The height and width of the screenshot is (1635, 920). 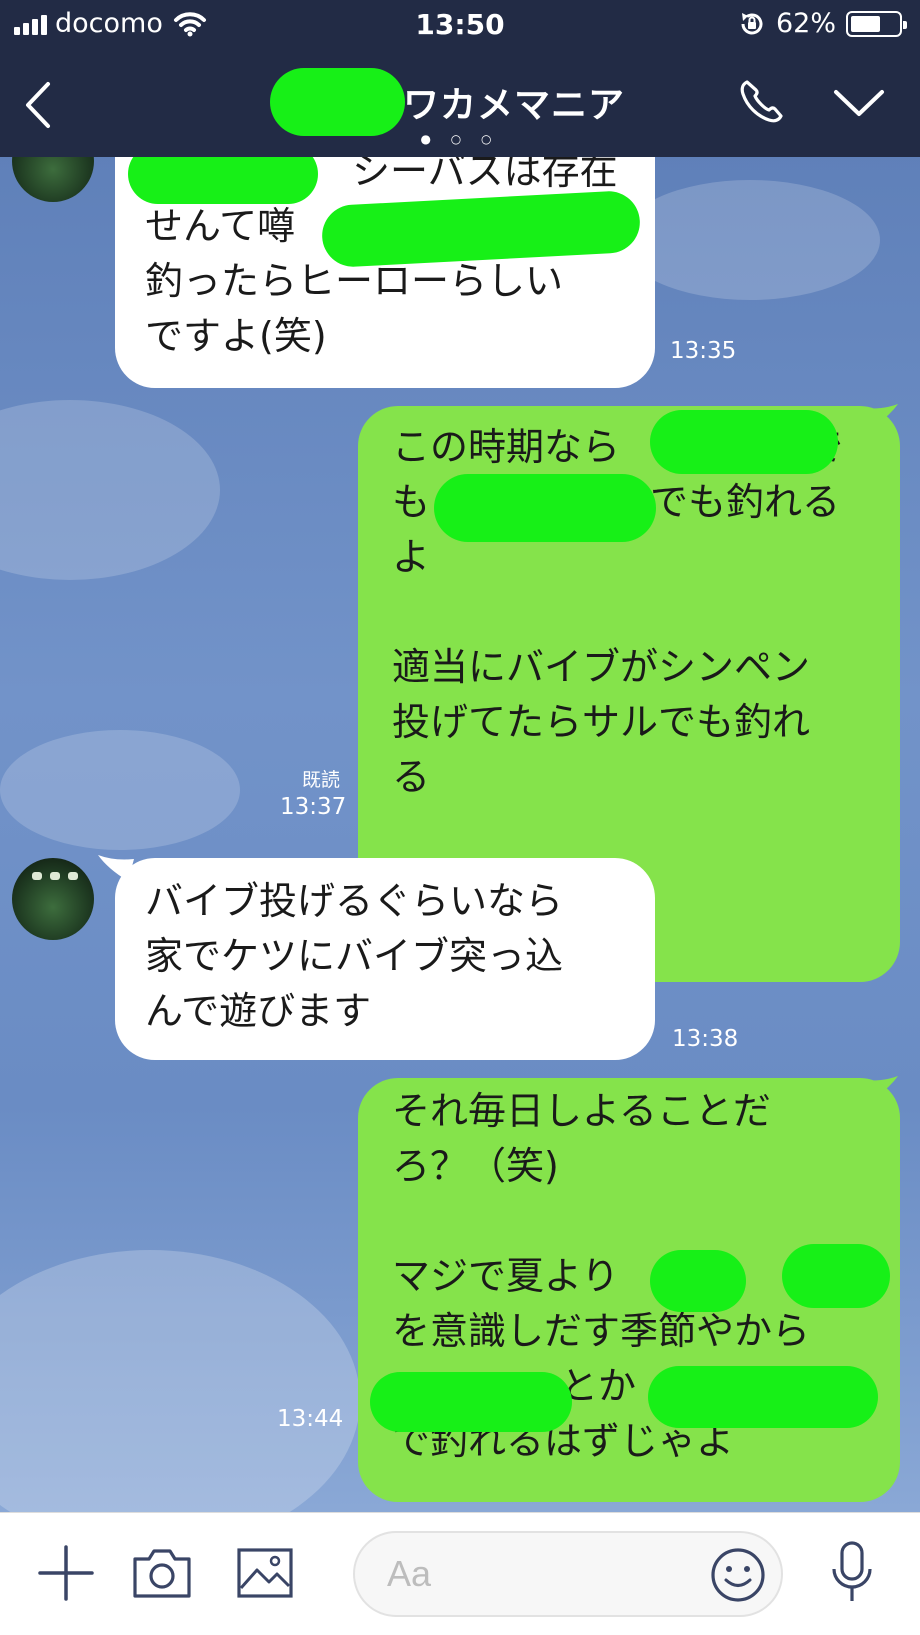 What do you see at coordinates (705, 1039) in the screenshot?
I see `message-time: 13:38` at bounding box center [705, 1039].